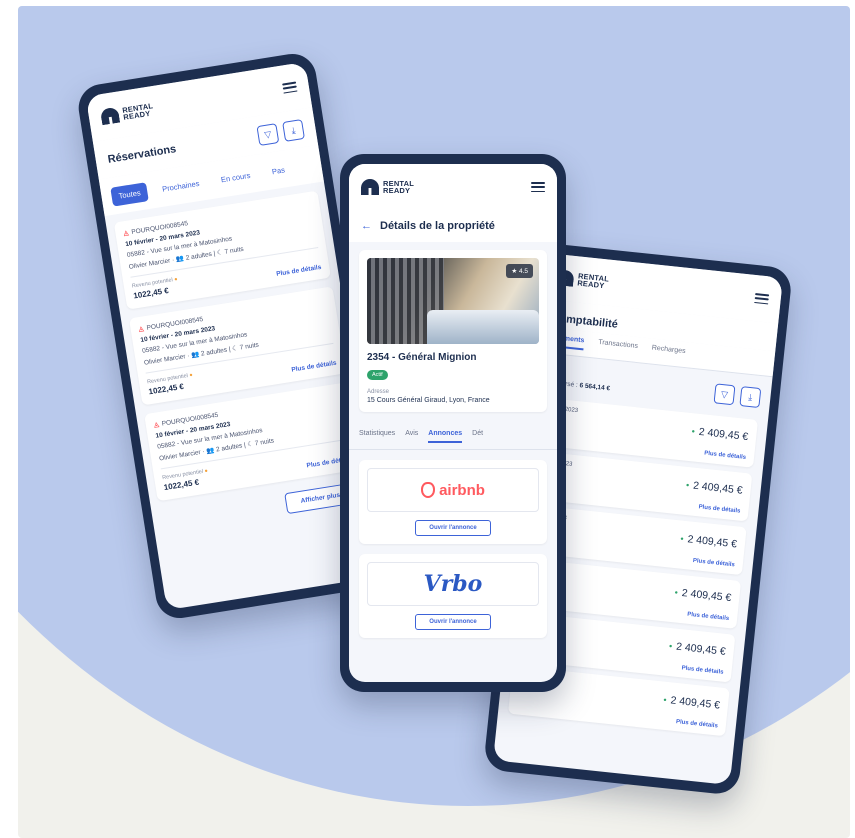 This screenshot has width=855, height=838. I want to click on tab-all: Toutes, so click(129, 194).